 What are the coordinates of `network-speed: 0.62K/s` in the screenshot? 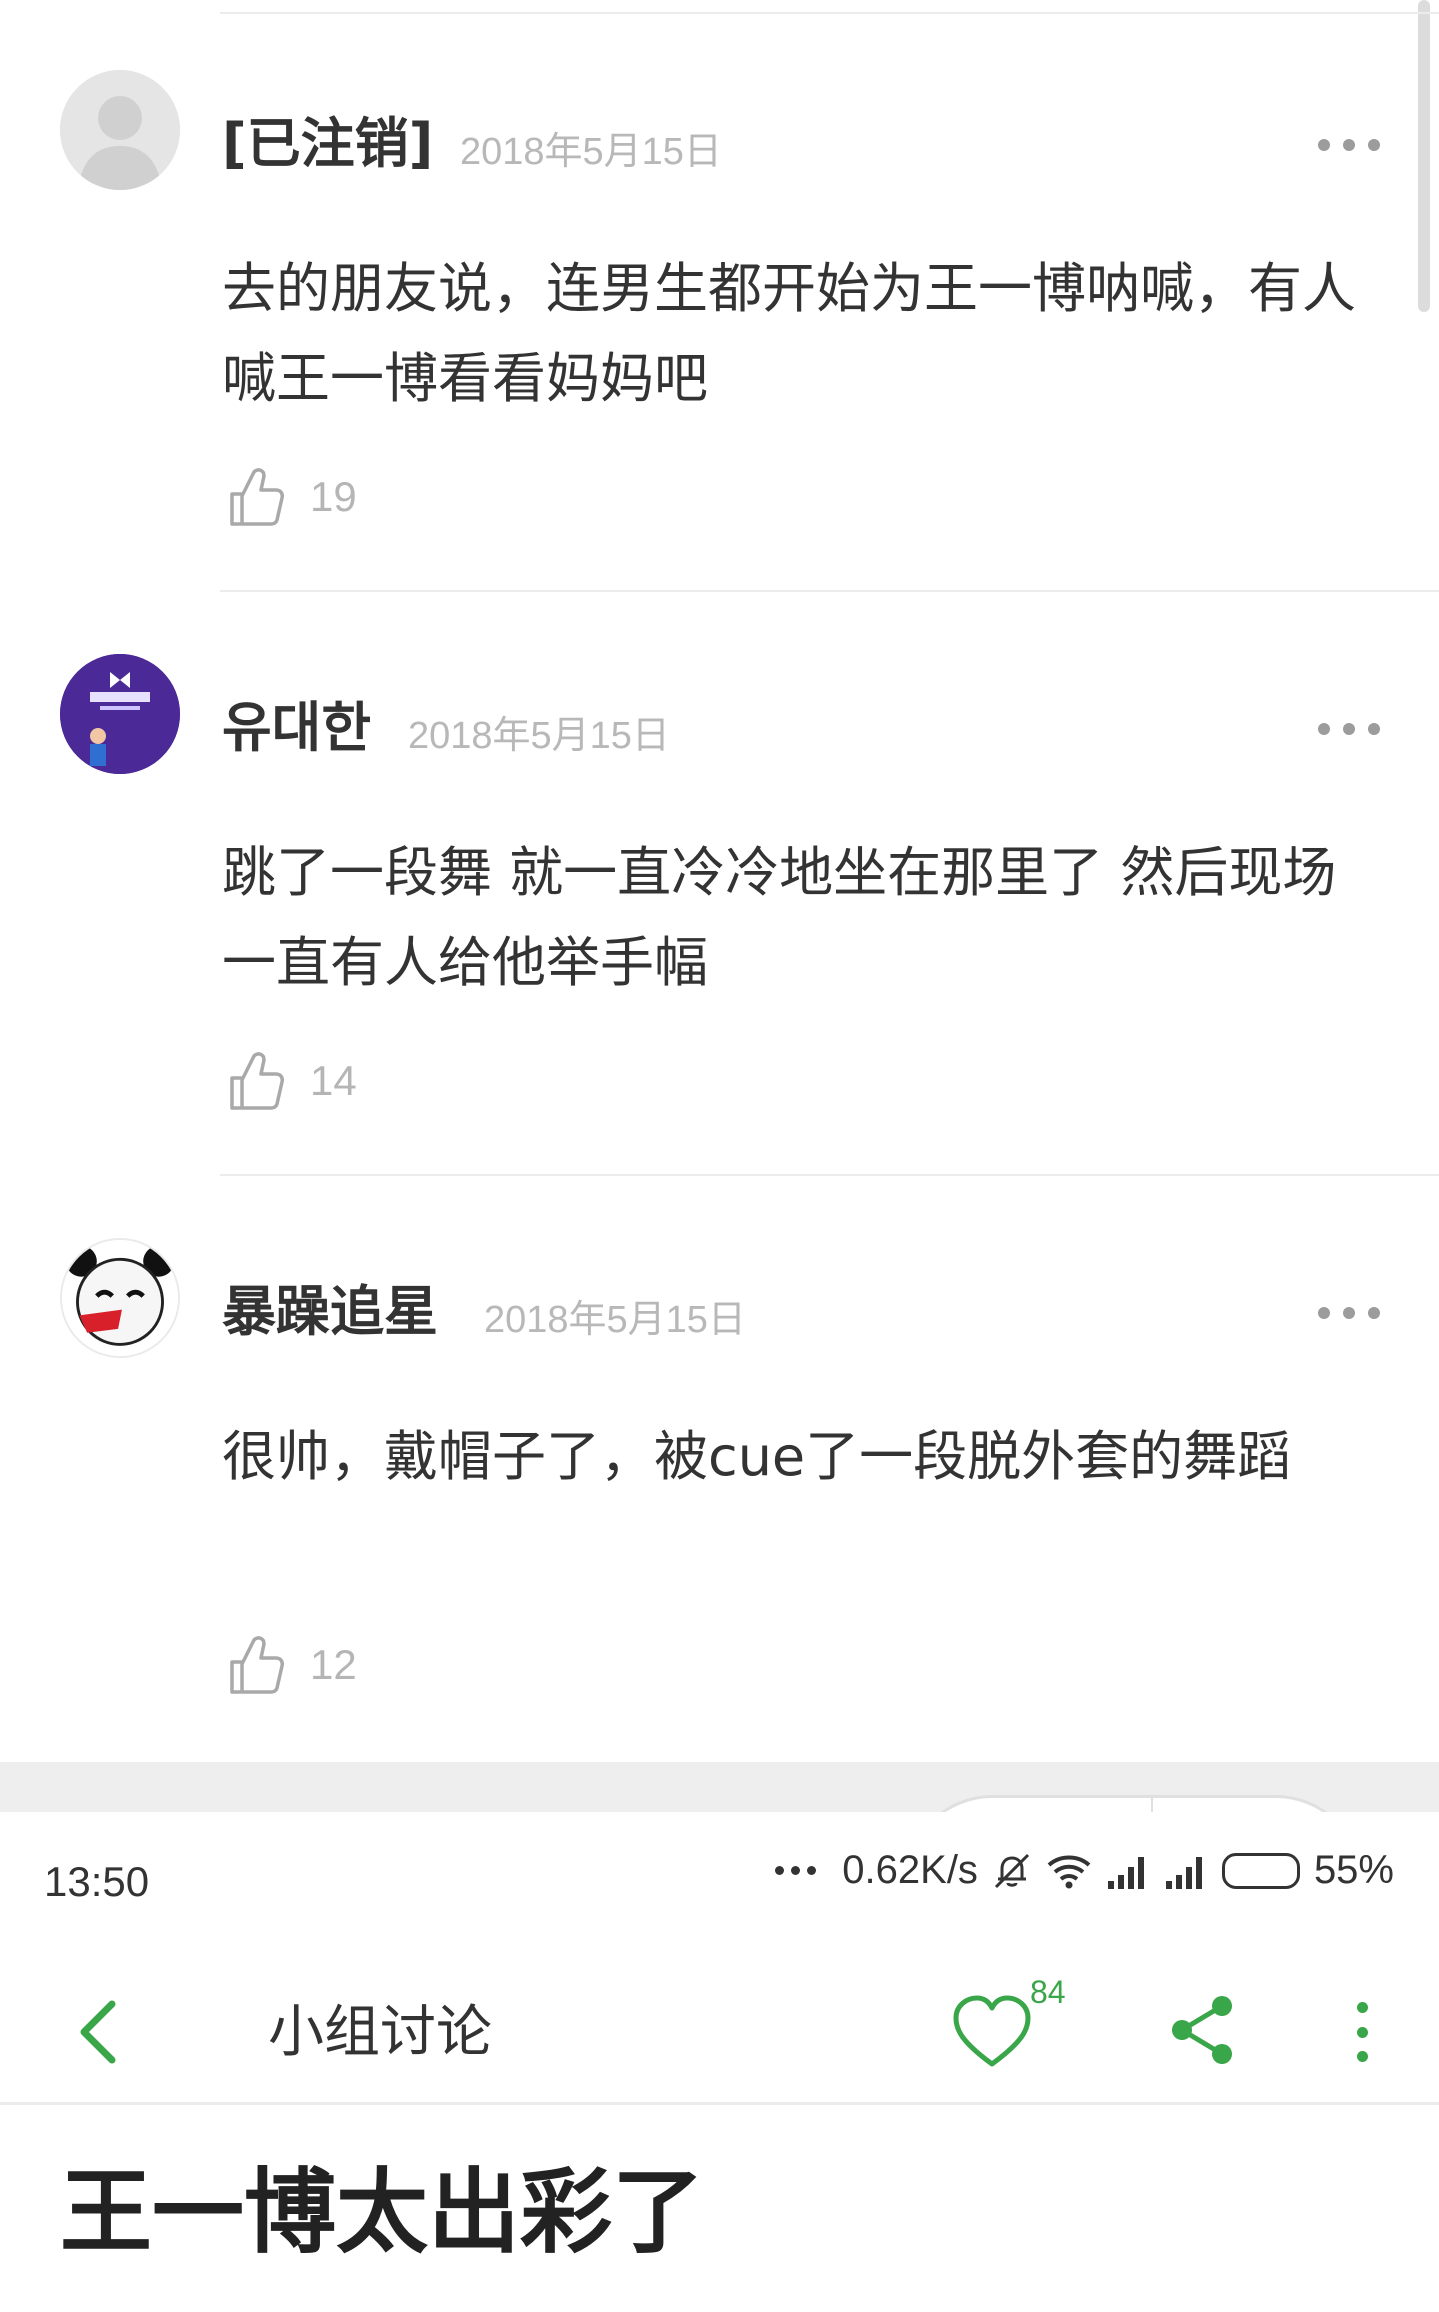 It's located at (910, 1870).